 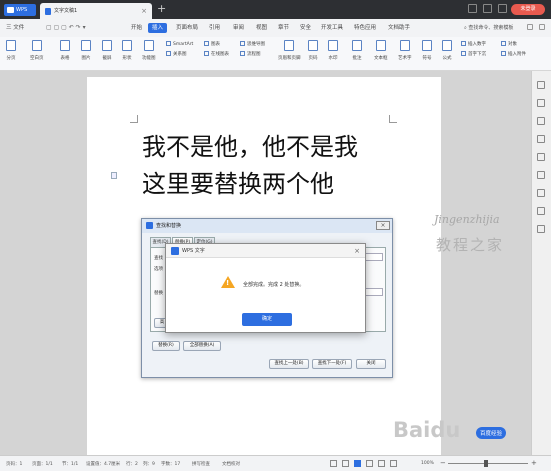 What do you see at coordinates (170, 464) in the screenshot?
I see `status-word-count: 字数：17` at bounding box center [170, 464].